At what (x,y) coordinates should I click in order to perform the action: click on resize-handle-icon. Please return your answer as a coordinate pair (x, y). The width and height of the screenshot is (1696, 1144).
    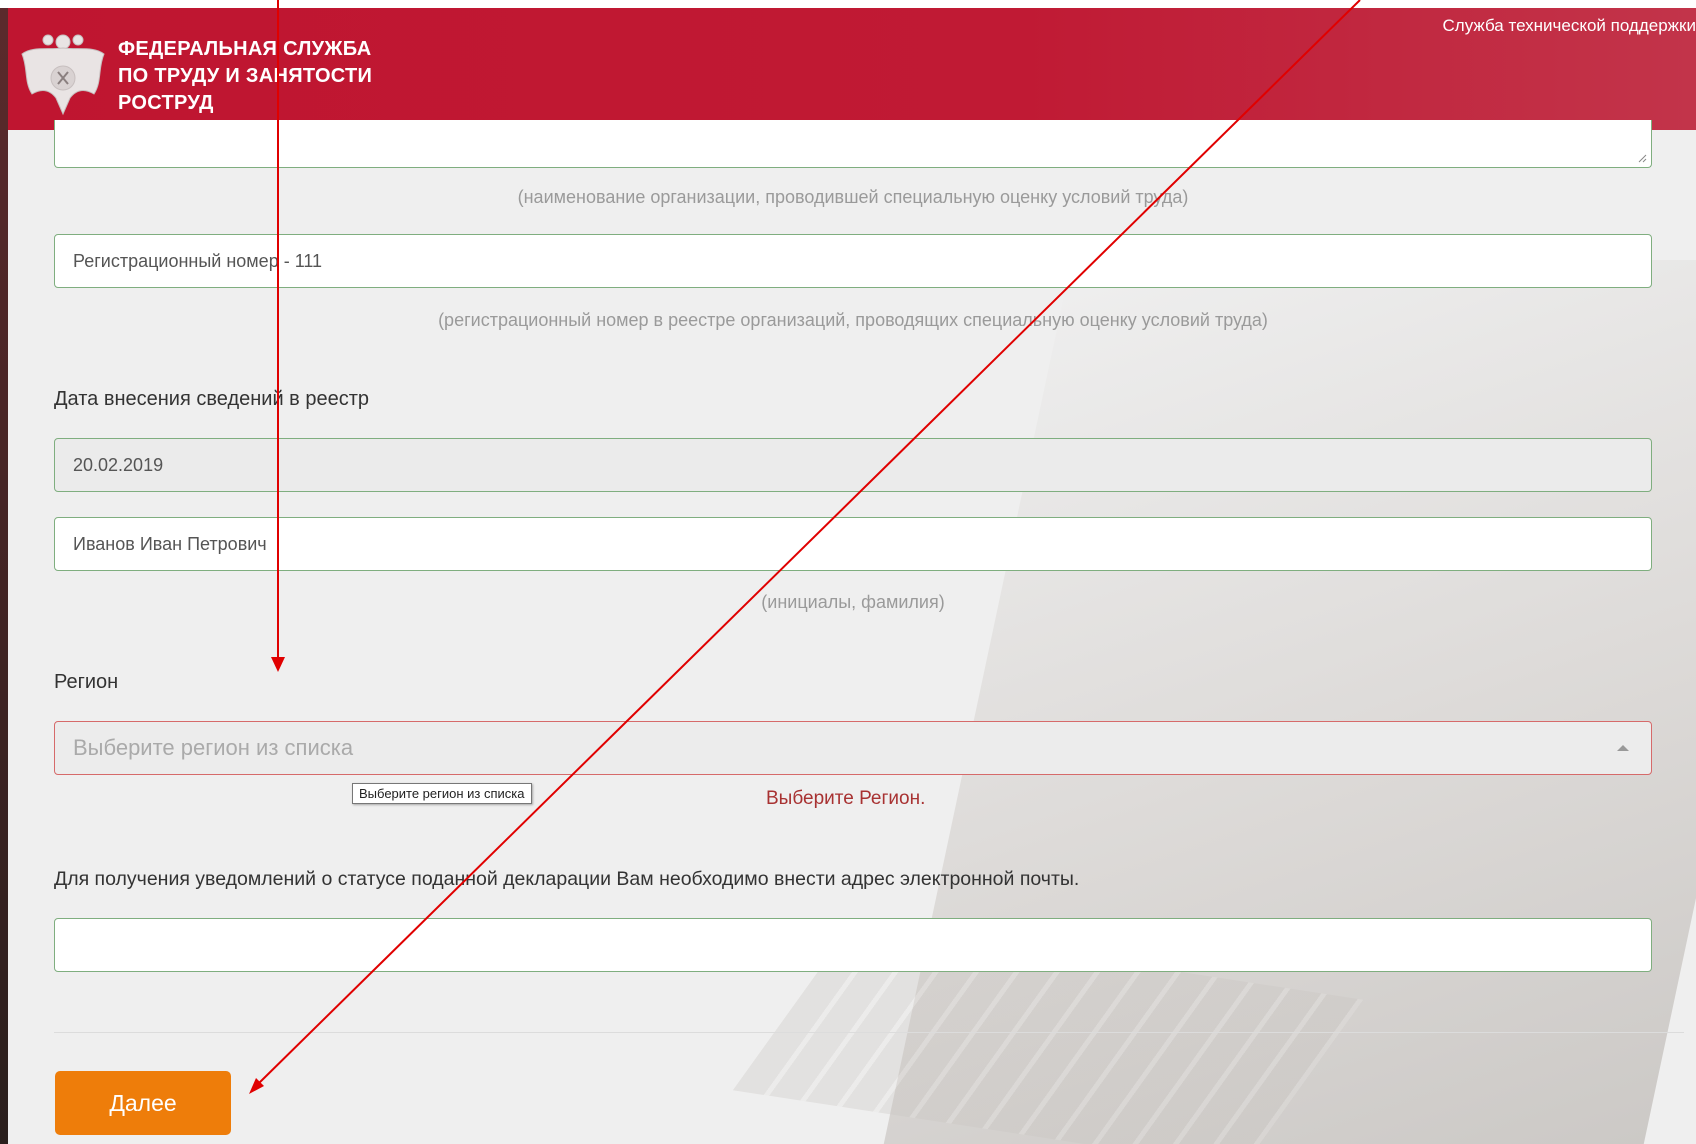
    Looking at the image, I should click on (1642, 158).